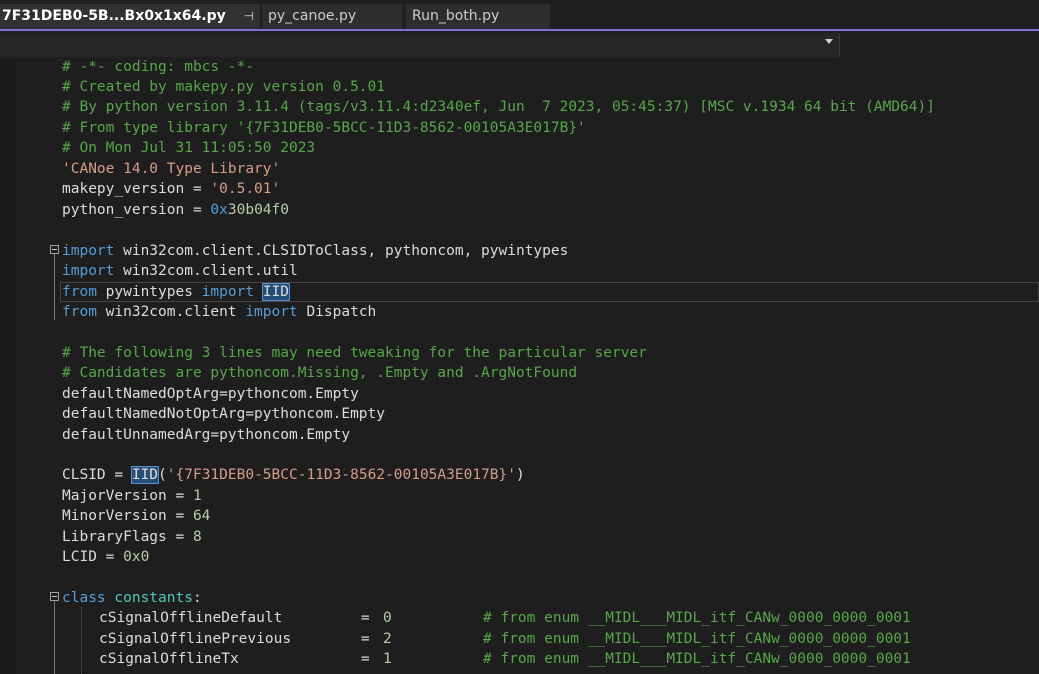 Image resolution: width=1039 pixels, height=674 pixels. Describe the element at coordinates (93, 557) in the screenshot. I see `code-text: LCID =` at that location.